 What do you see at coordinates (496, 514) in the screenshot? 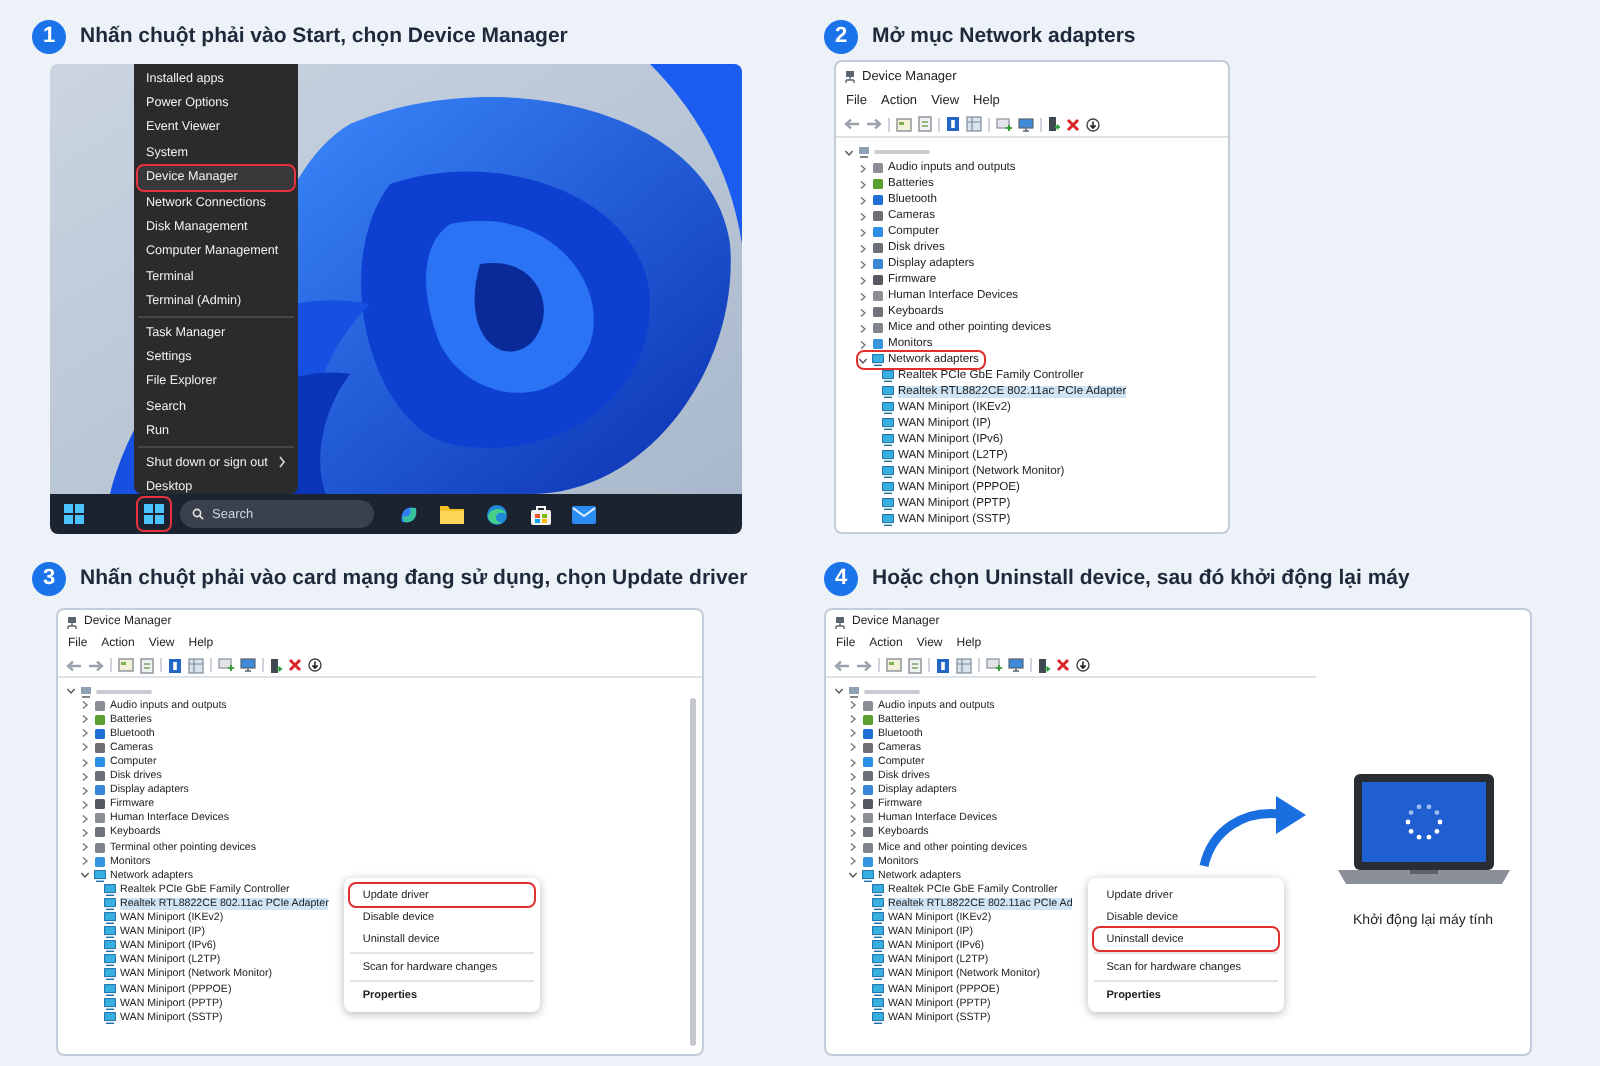
I see `browser-icon` at bounding box center [496, 514].